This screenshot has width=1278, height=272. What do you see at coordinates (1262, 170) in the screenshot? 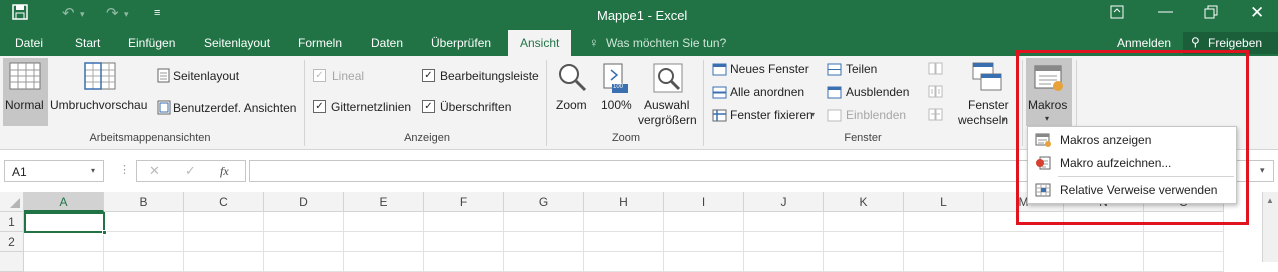
I see `expand-formula-bar-icon: ▾` at bounding box center [1262, 170].